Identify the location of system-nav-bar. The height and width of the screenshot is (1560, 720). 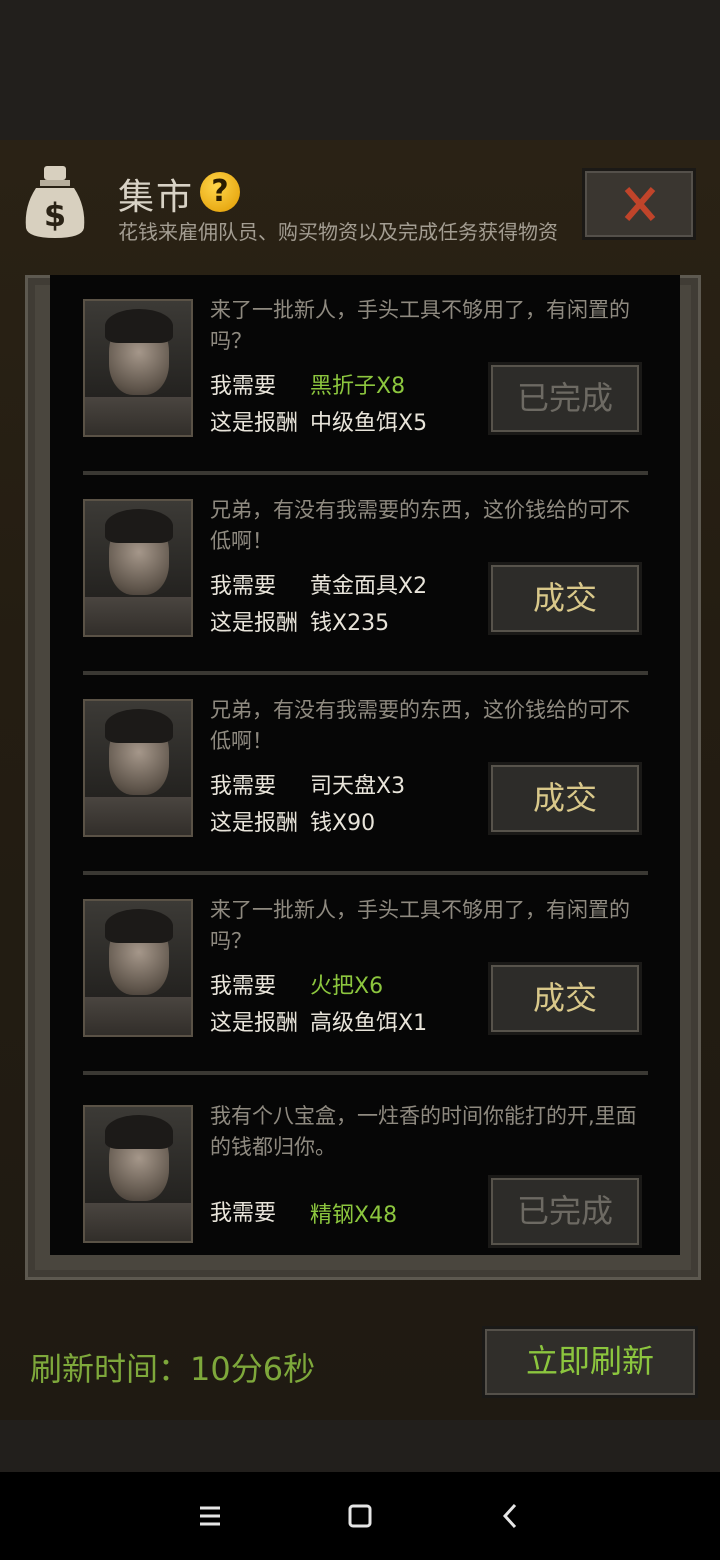
(360, 1516).